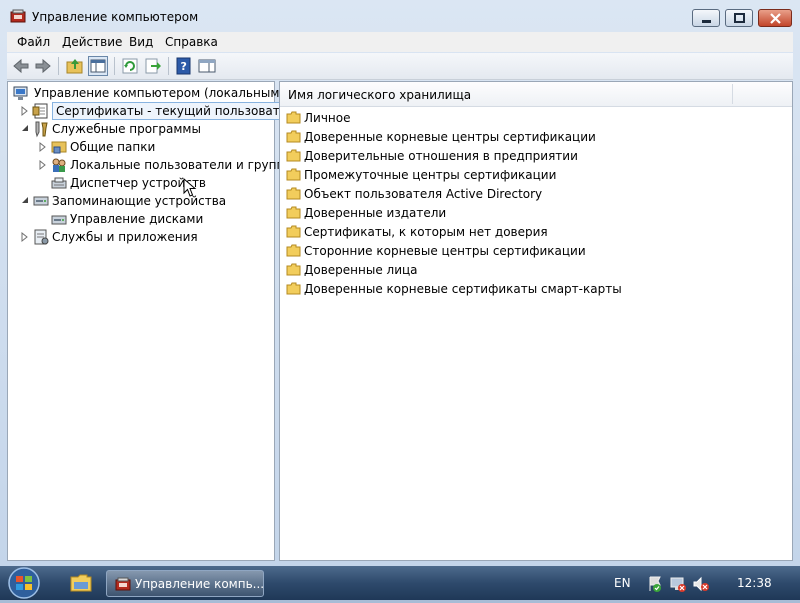 This screenshot has height=603, width=800. I want to click on list-item-label: Доверенные издатели, so click(375, 213).